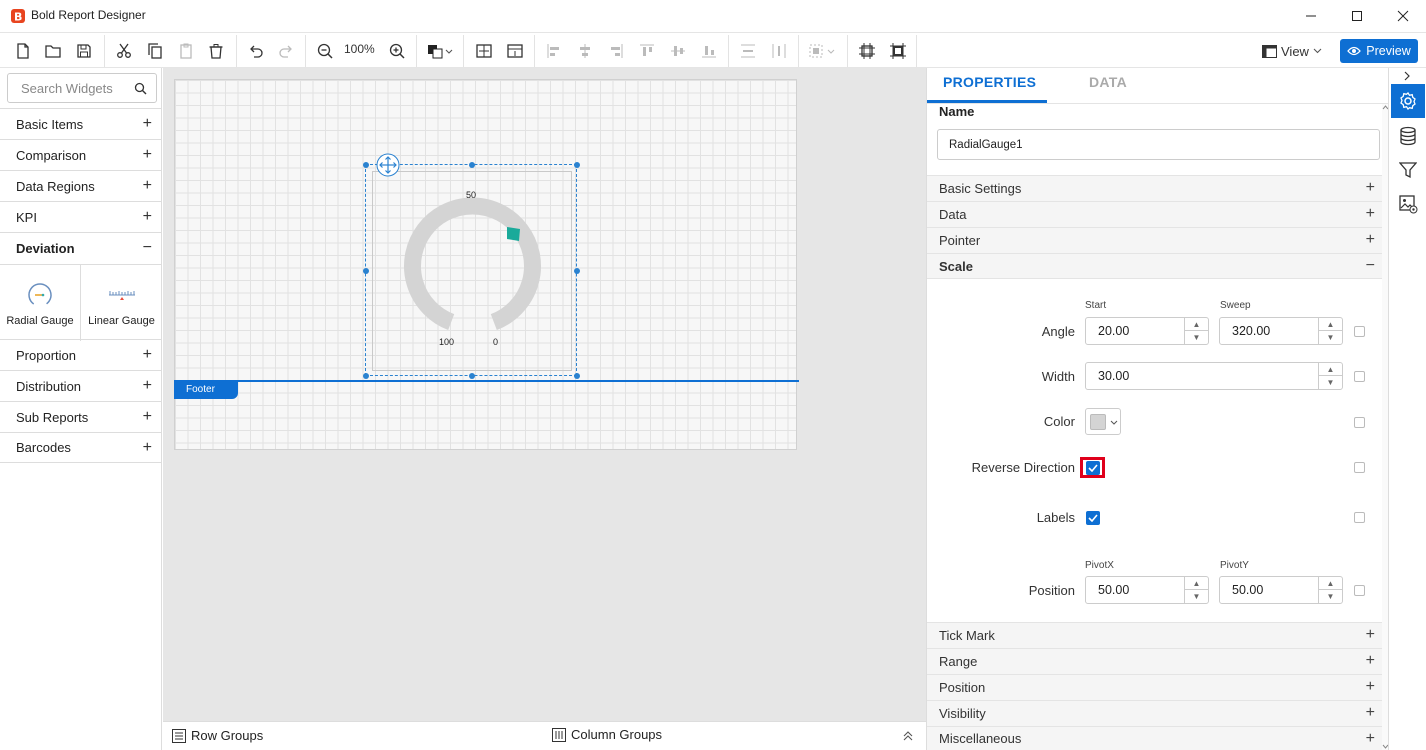 This screenshot has height=750, width=1426. What do you see at coordinates (1155, 687) in the screenshot?
I see `section-position: Position +` at bounding box center [1155, 687].